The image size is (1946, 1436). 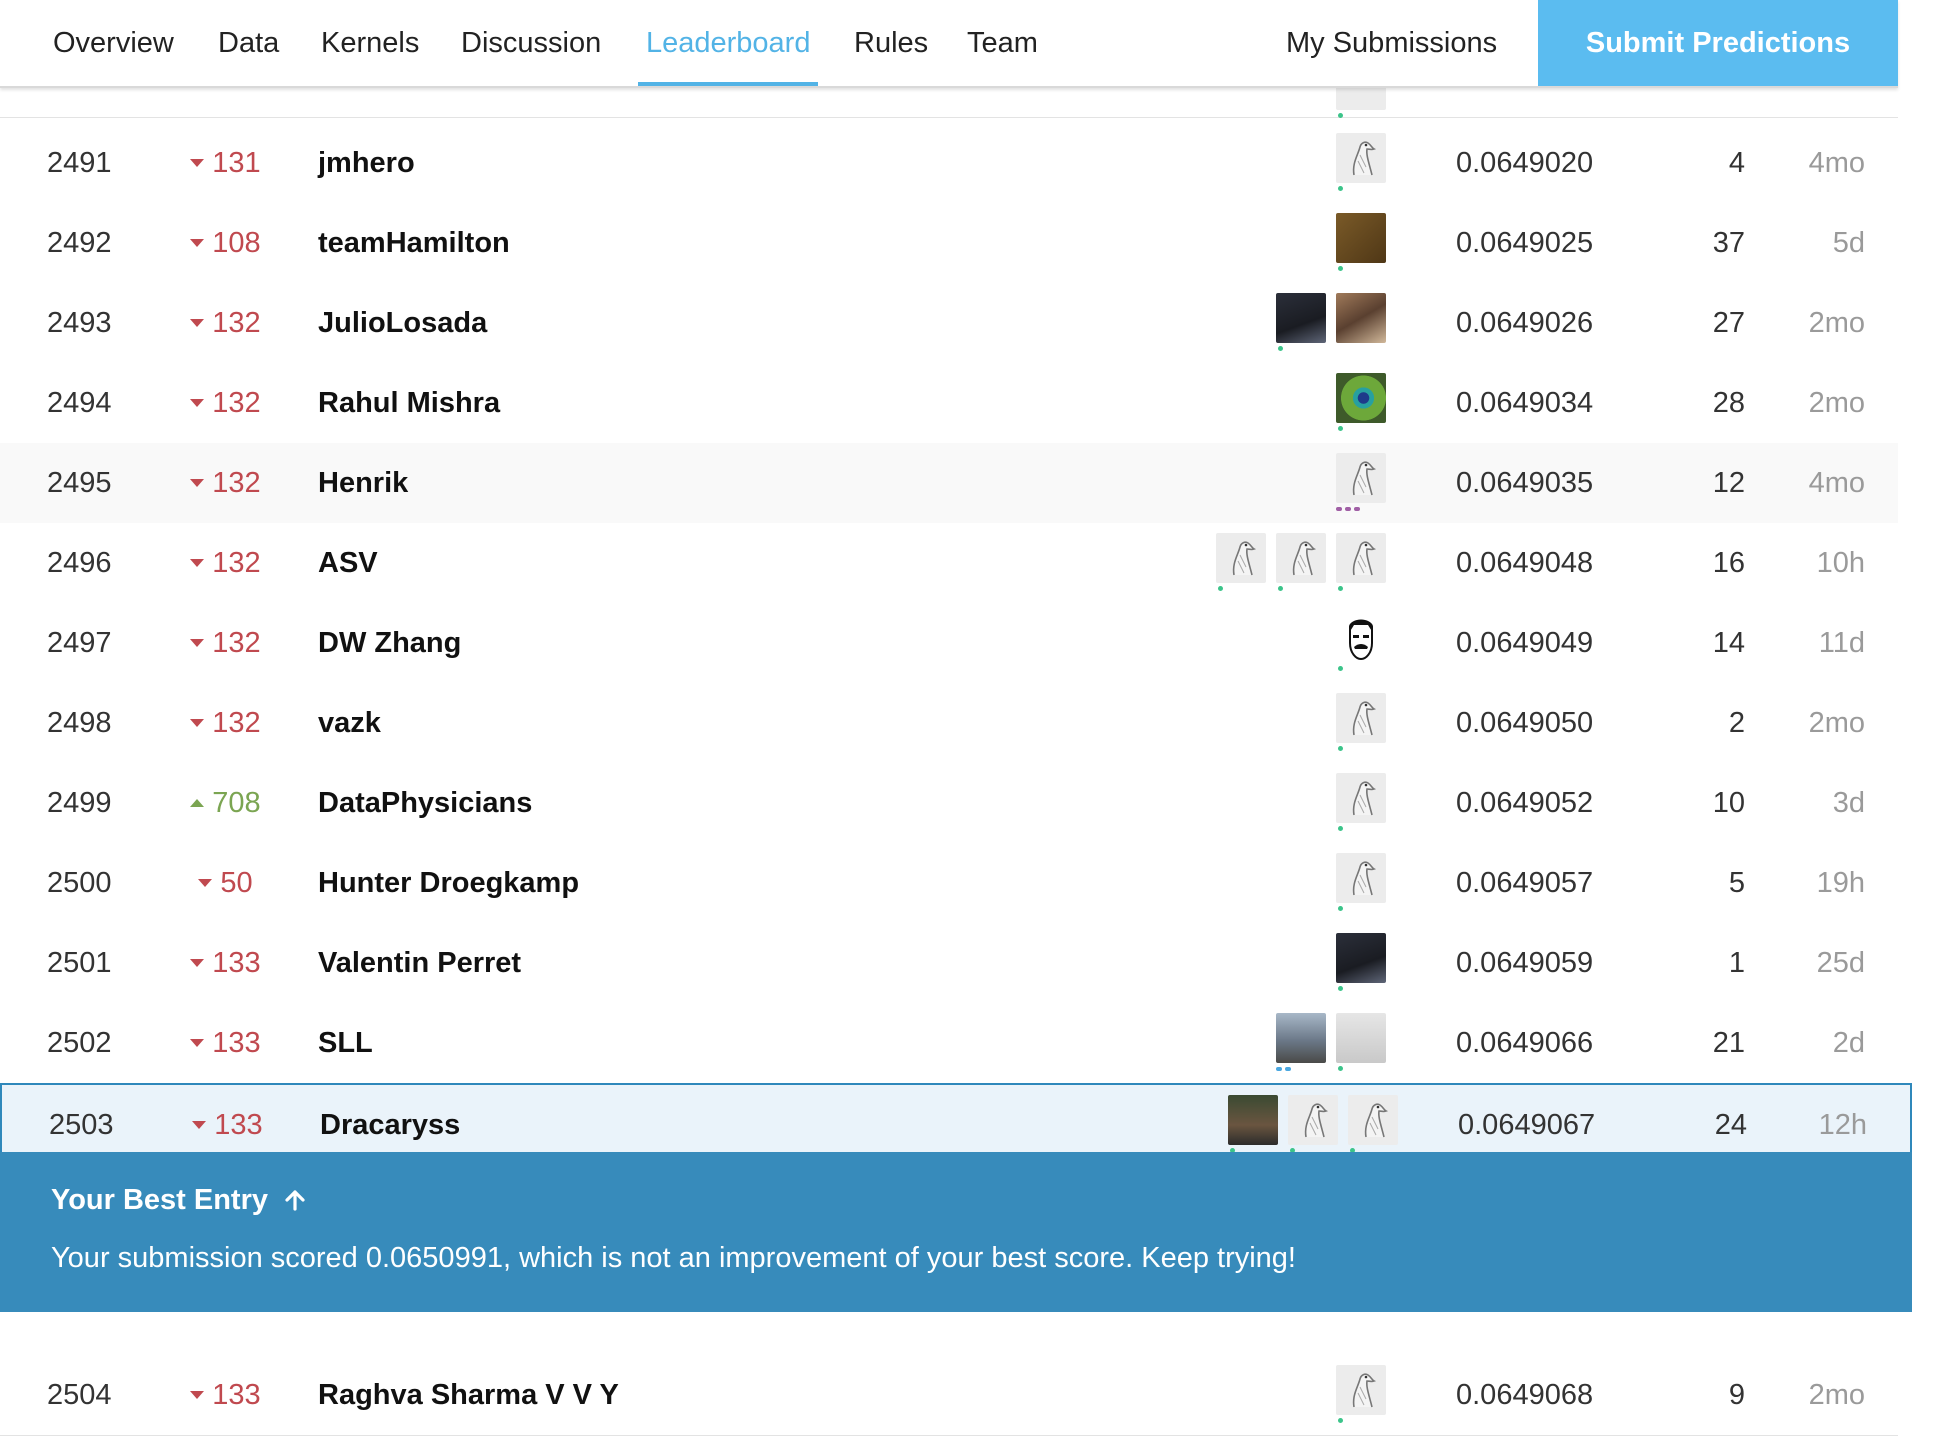 What do you see at coordinates (389, 643) in the screenshot?
I see `team-name: DW Zhang` at bounding box center [389, 643].